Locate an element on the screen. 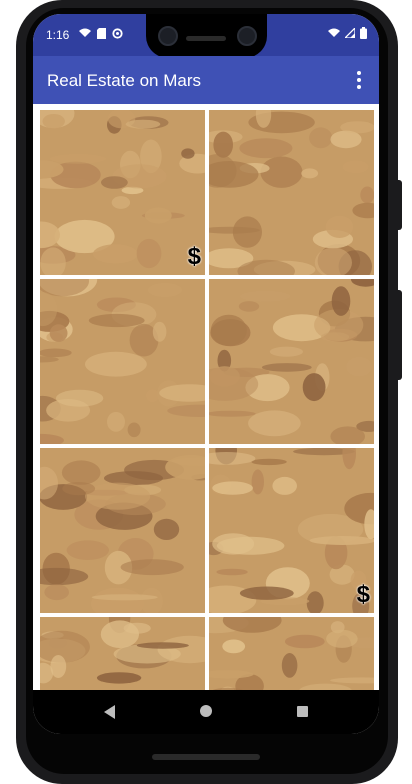 This screenshot has height=784, width=412. back-icon is located at coordinates (109, 712).